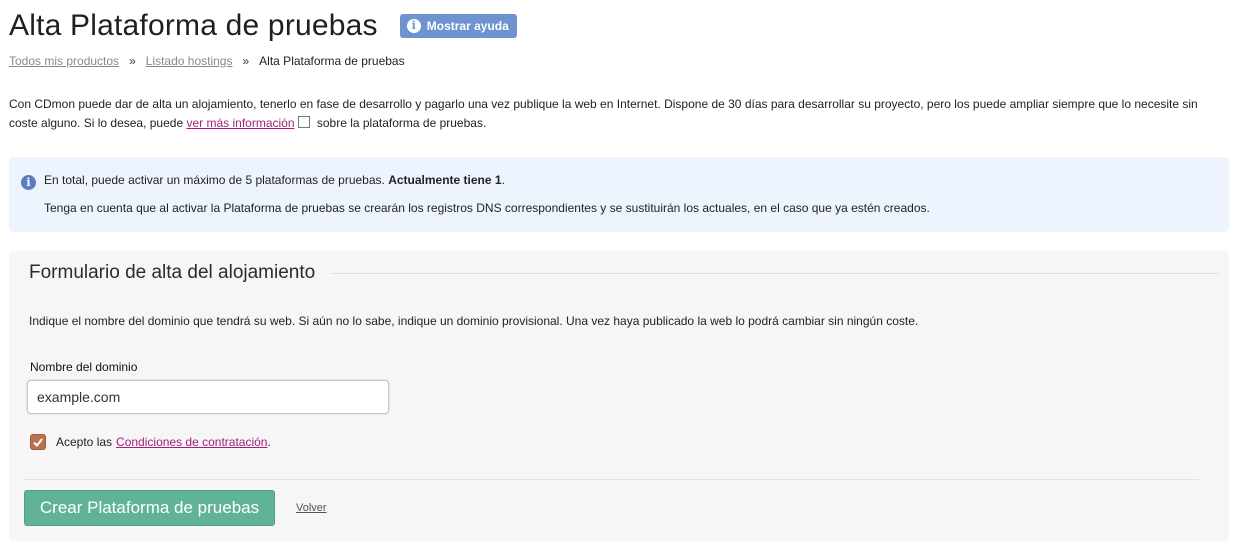 Image resolution: width=1234 pixels, height=541 pixels. What do you see at coordinates (84, 442) in the screenshot?
I see `terms-label: Acepto las` at bounding box center [84, 442].